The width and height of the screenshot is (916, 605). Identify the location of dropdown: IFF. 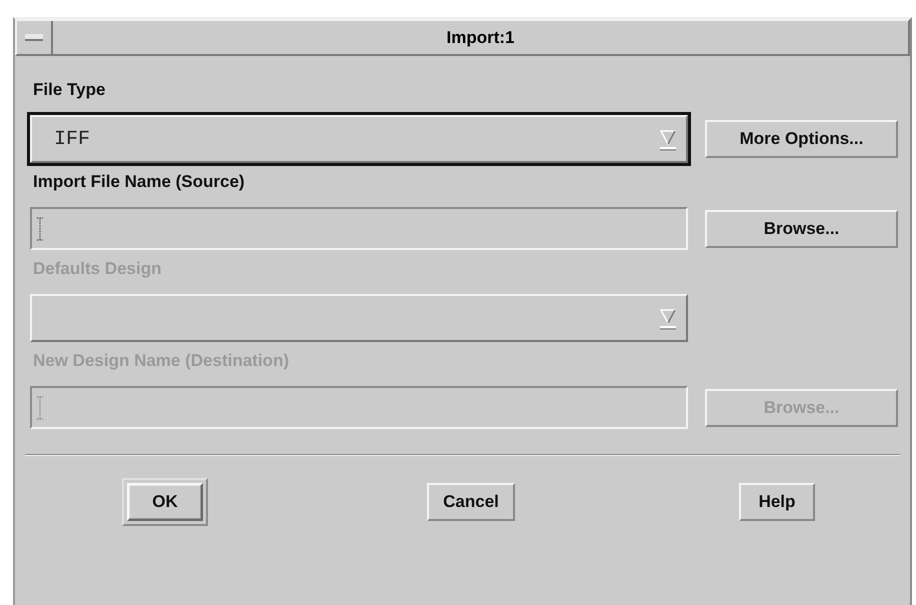
(359, 139).